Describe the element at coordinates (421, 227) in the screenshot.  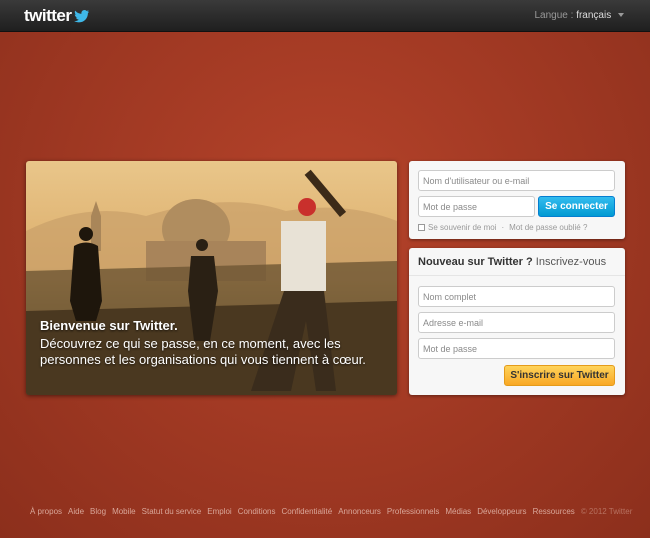
I see `remember-checkbox` at that location.